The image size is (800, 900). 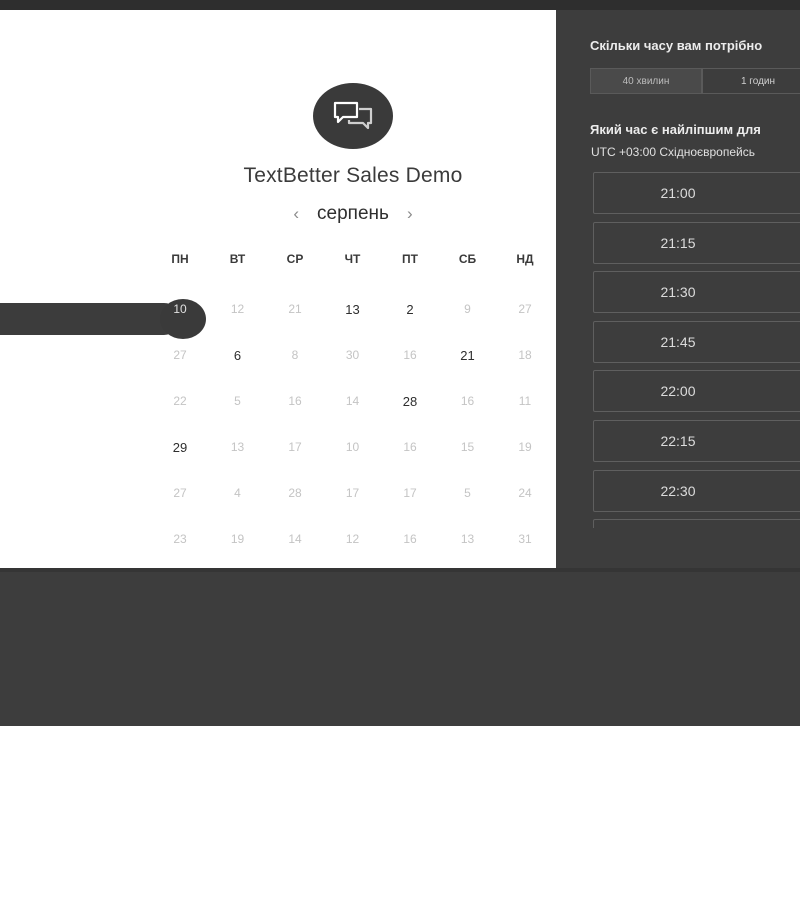 What do you see at coordinates (696, 242) in the screenshot?
I see `time-slot-button: 21:15` at bounding box center [696, 242].